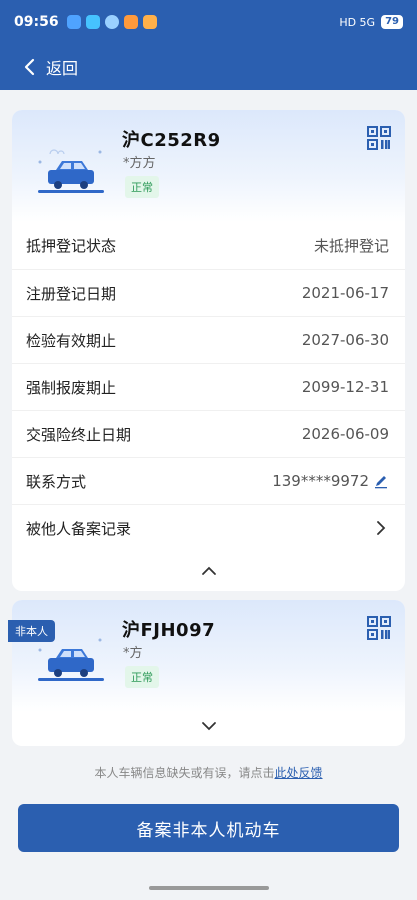  I want to click on non-owner-tag: 非本人, so click(31, 631).